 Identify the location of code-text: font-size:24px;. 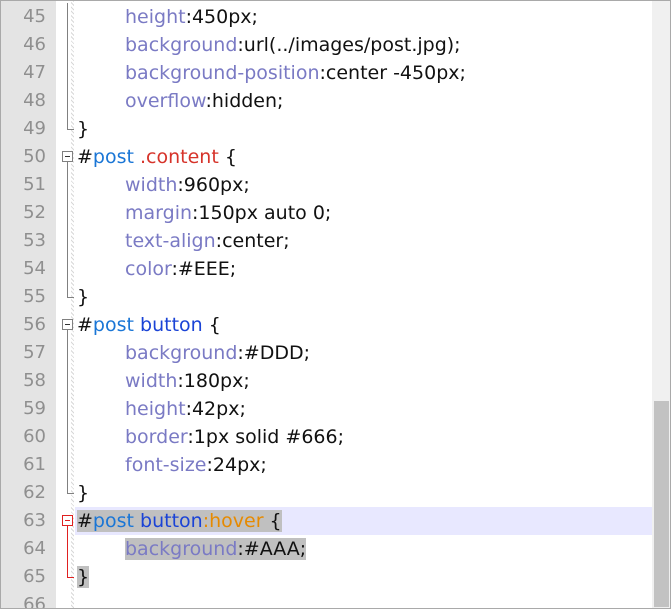
(196, 465).